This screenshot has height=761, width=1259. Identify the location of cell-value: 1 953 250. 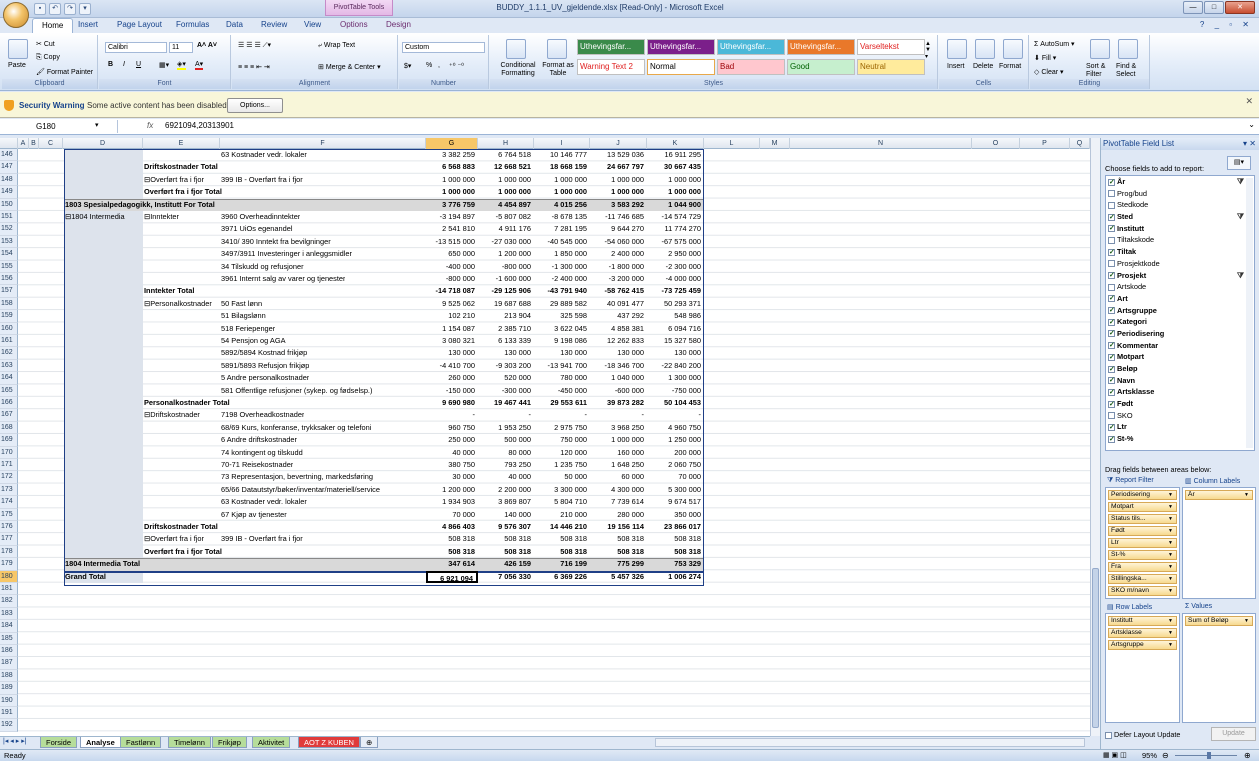
(506, 428).